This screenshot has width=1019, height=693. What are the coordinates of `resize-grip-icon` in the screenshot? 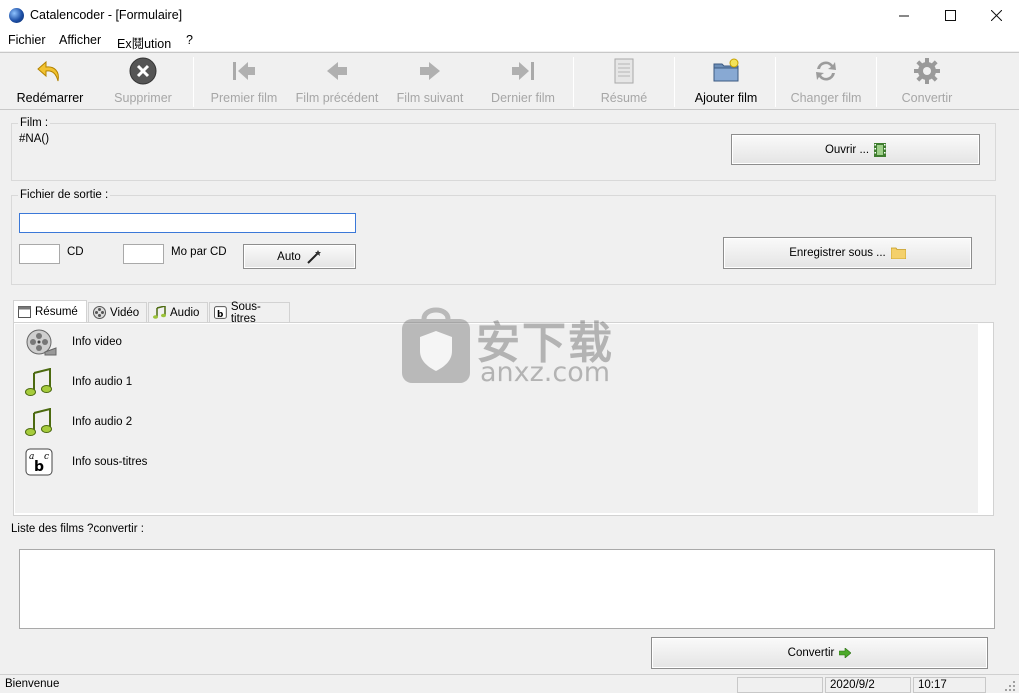 It's located at (1010, 686).